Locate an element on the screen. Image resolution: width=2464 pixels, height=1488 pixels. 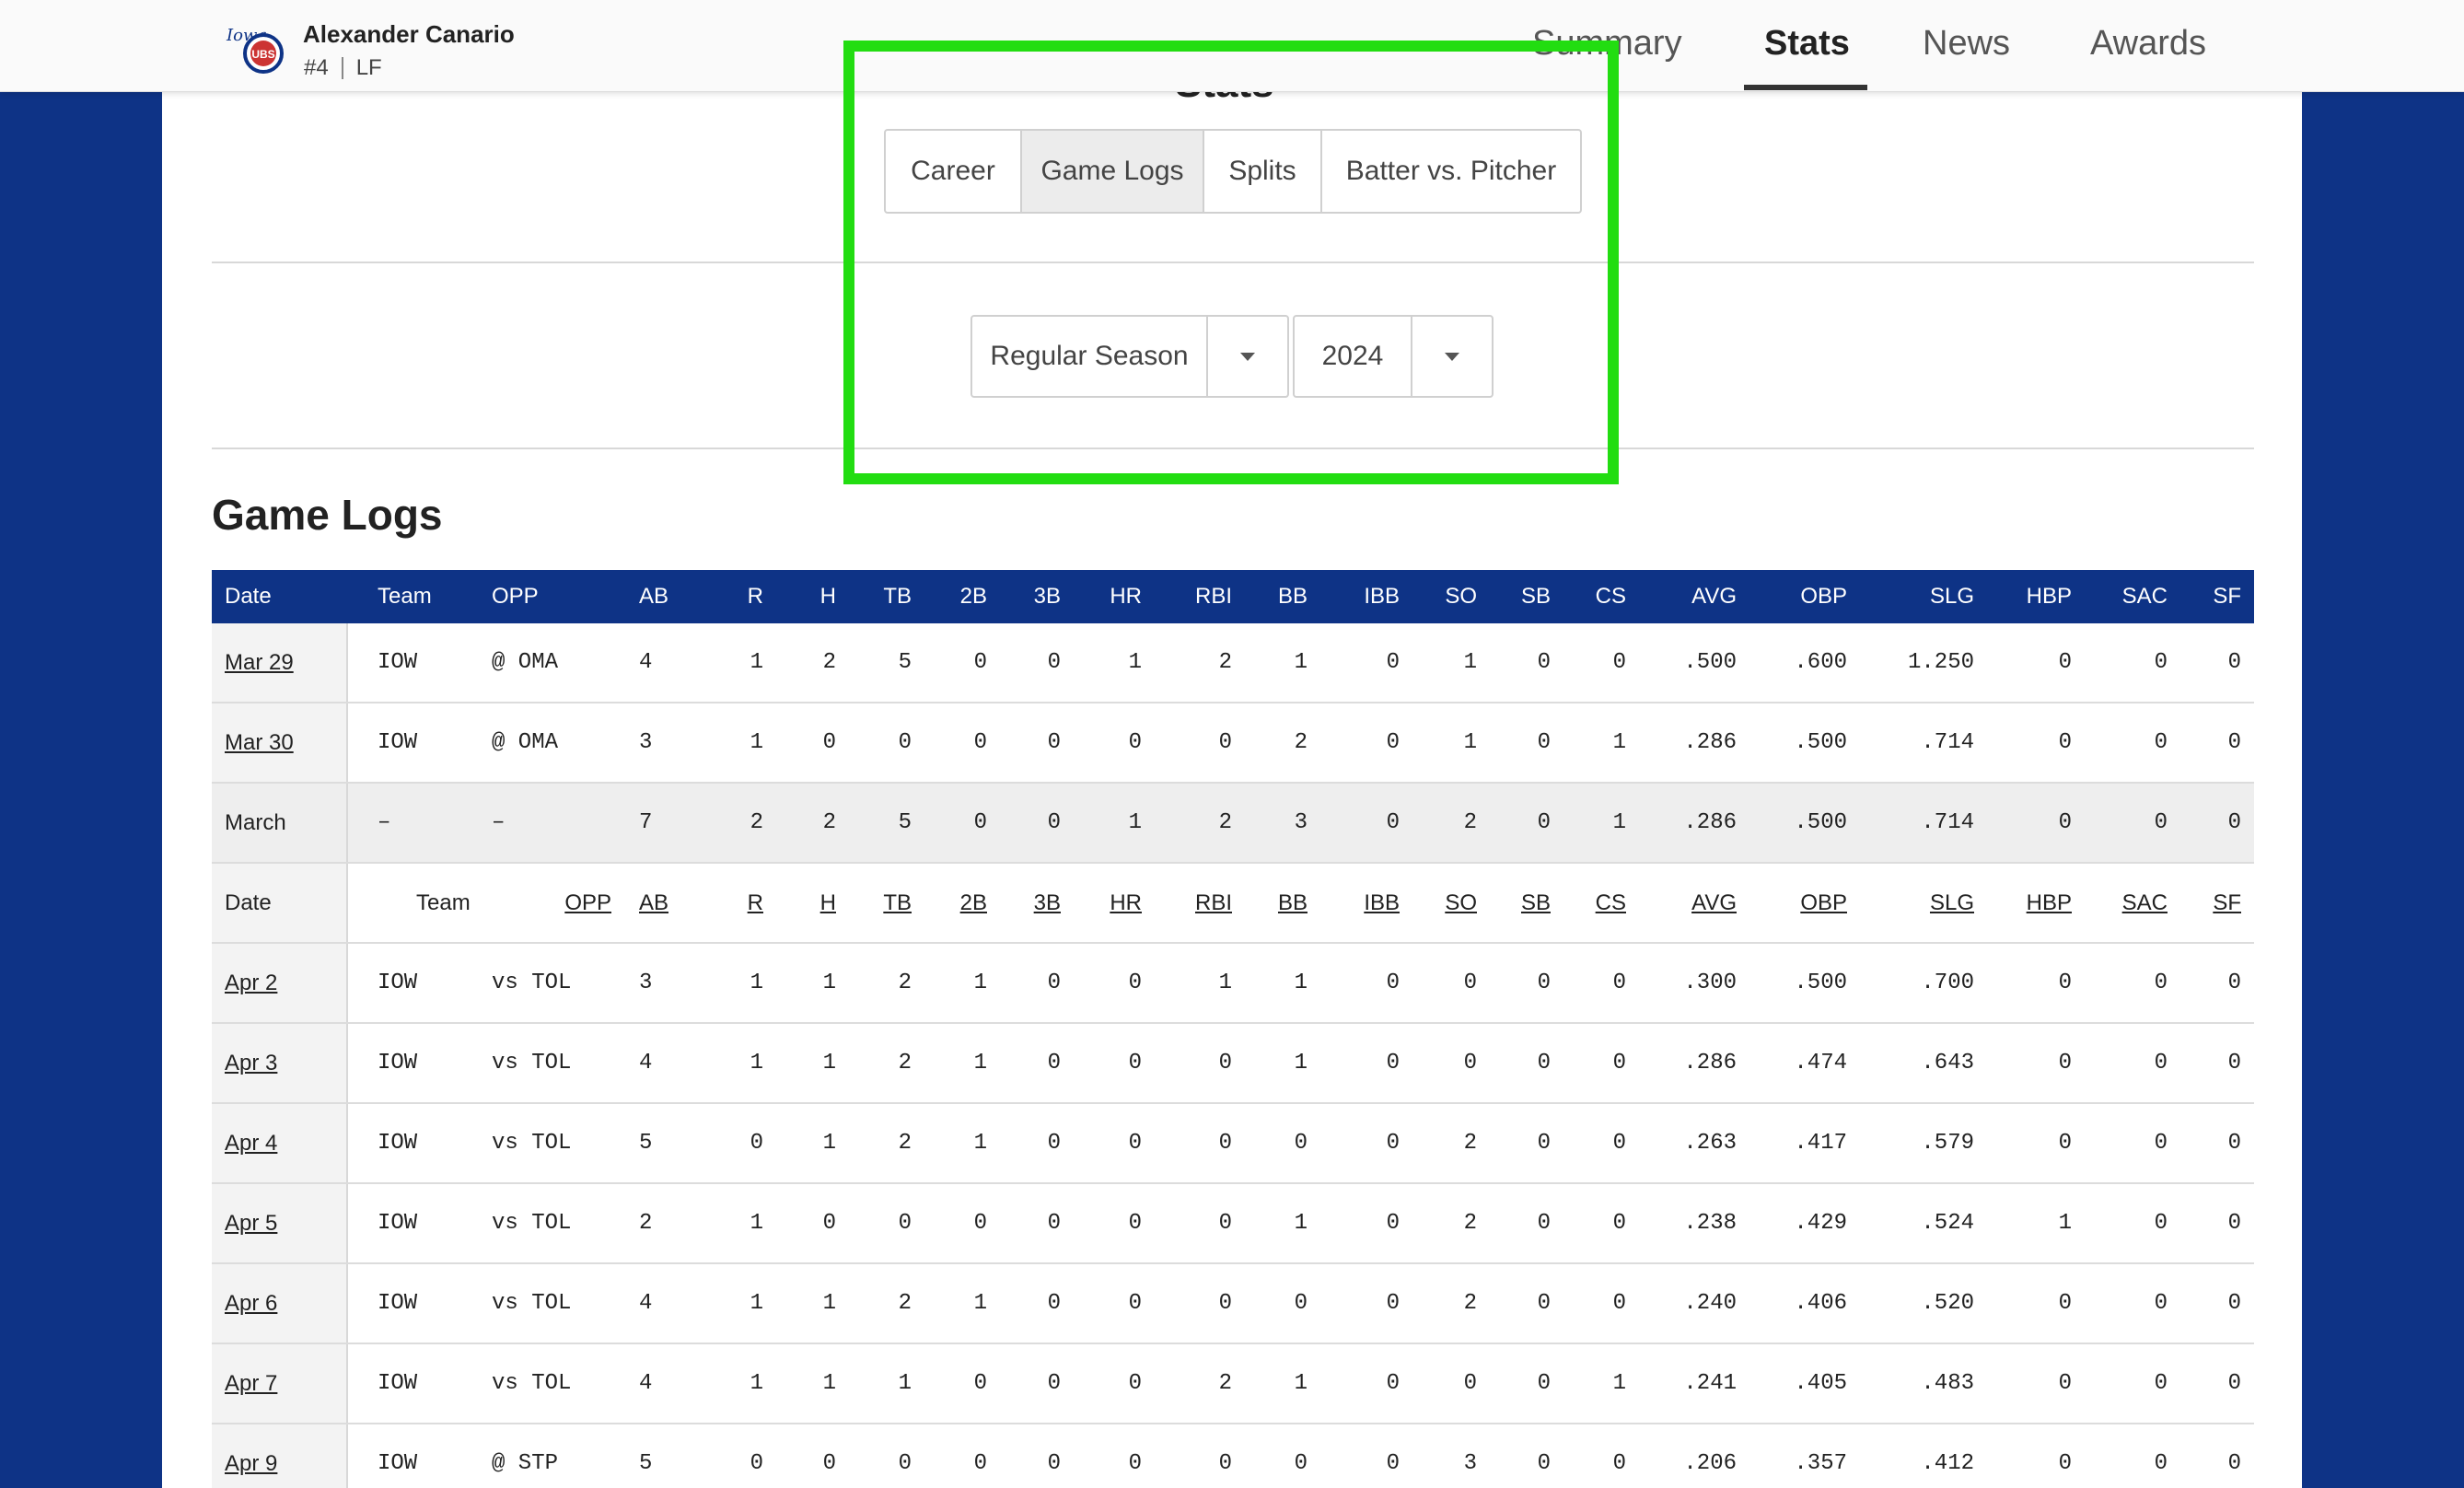
subheader-so: SO is located at coordinates (1461, 903).